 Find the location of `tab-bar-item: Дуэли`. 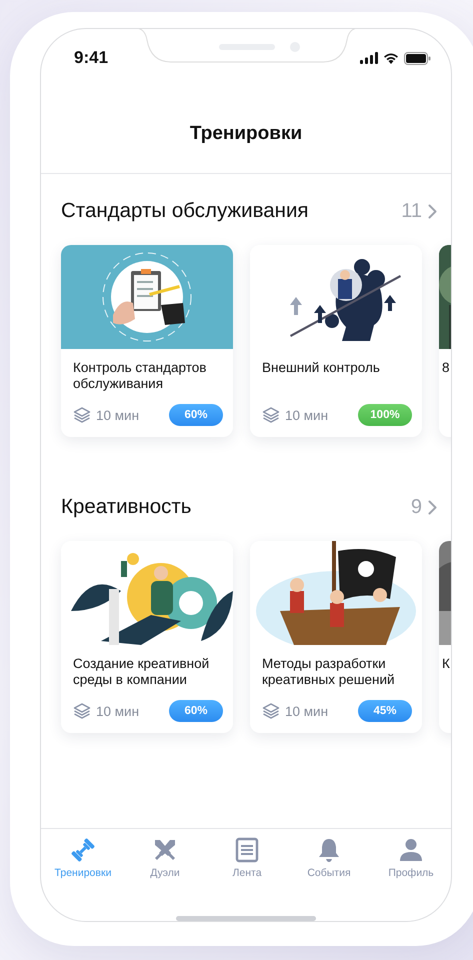

tab-bar-item: Дуэли is located at coordinates (165, 858).